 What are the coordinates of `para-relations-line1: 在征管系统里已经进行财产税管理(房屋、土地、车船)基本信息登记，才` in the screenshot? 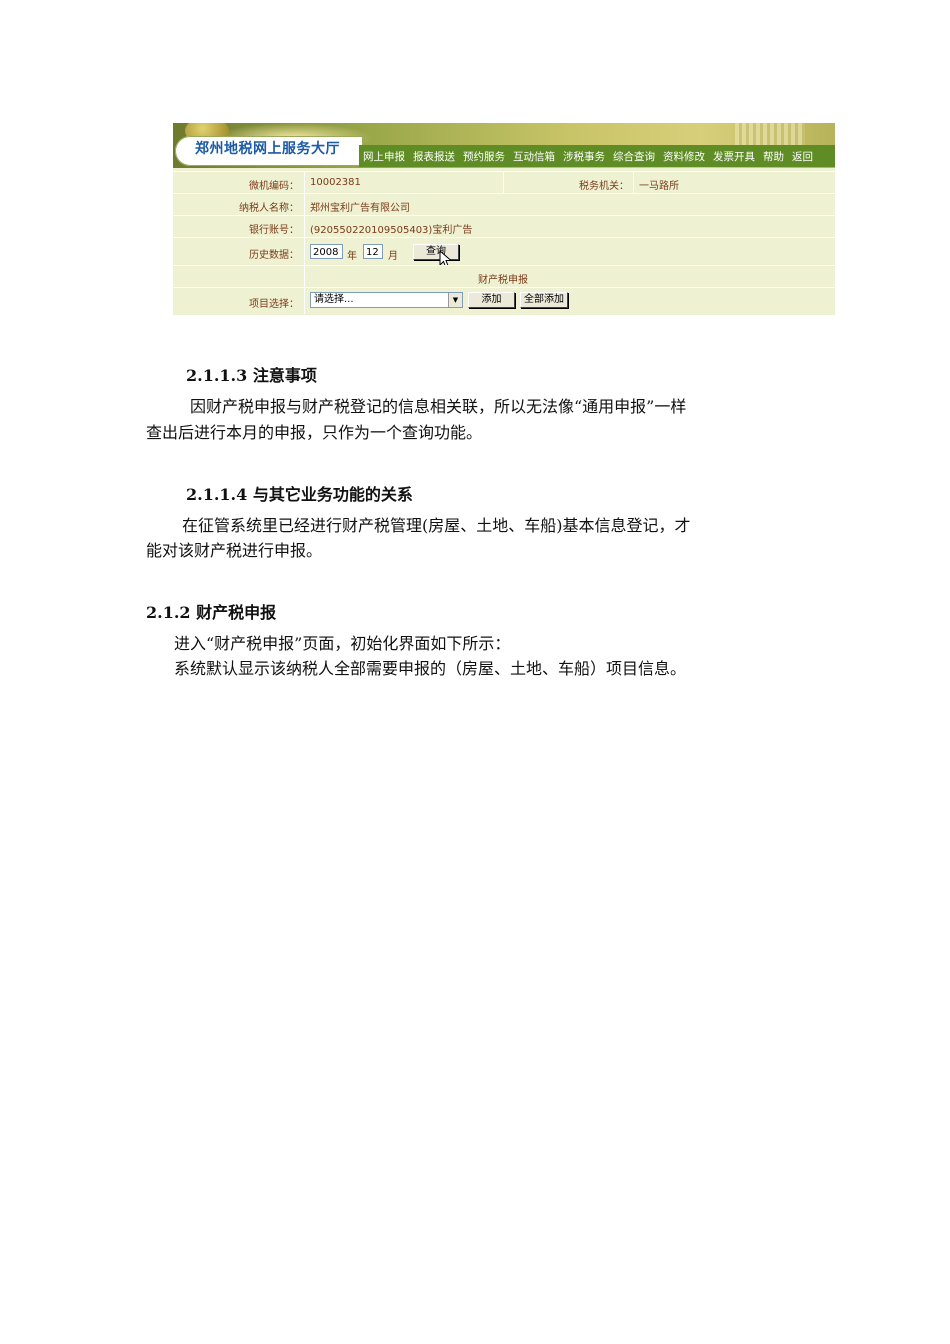 It's located at (436, 525).